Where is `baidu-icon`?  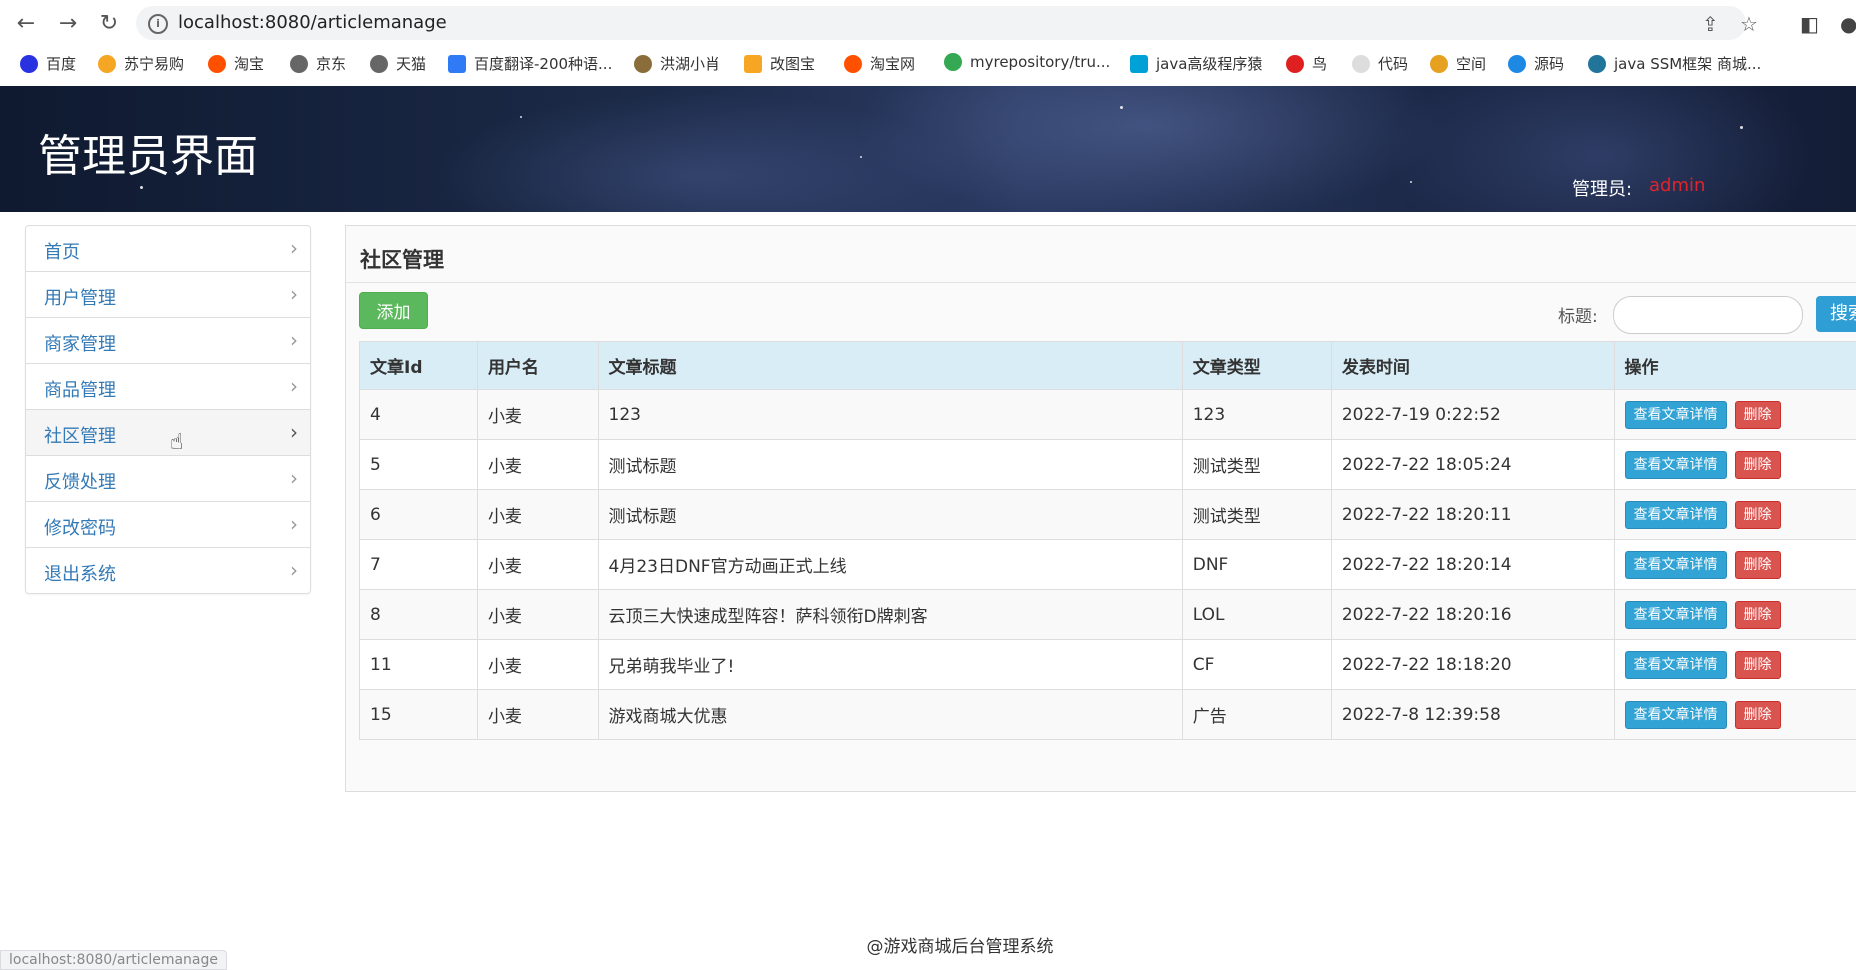 baidu-icon is located at coordinates (29, 64).